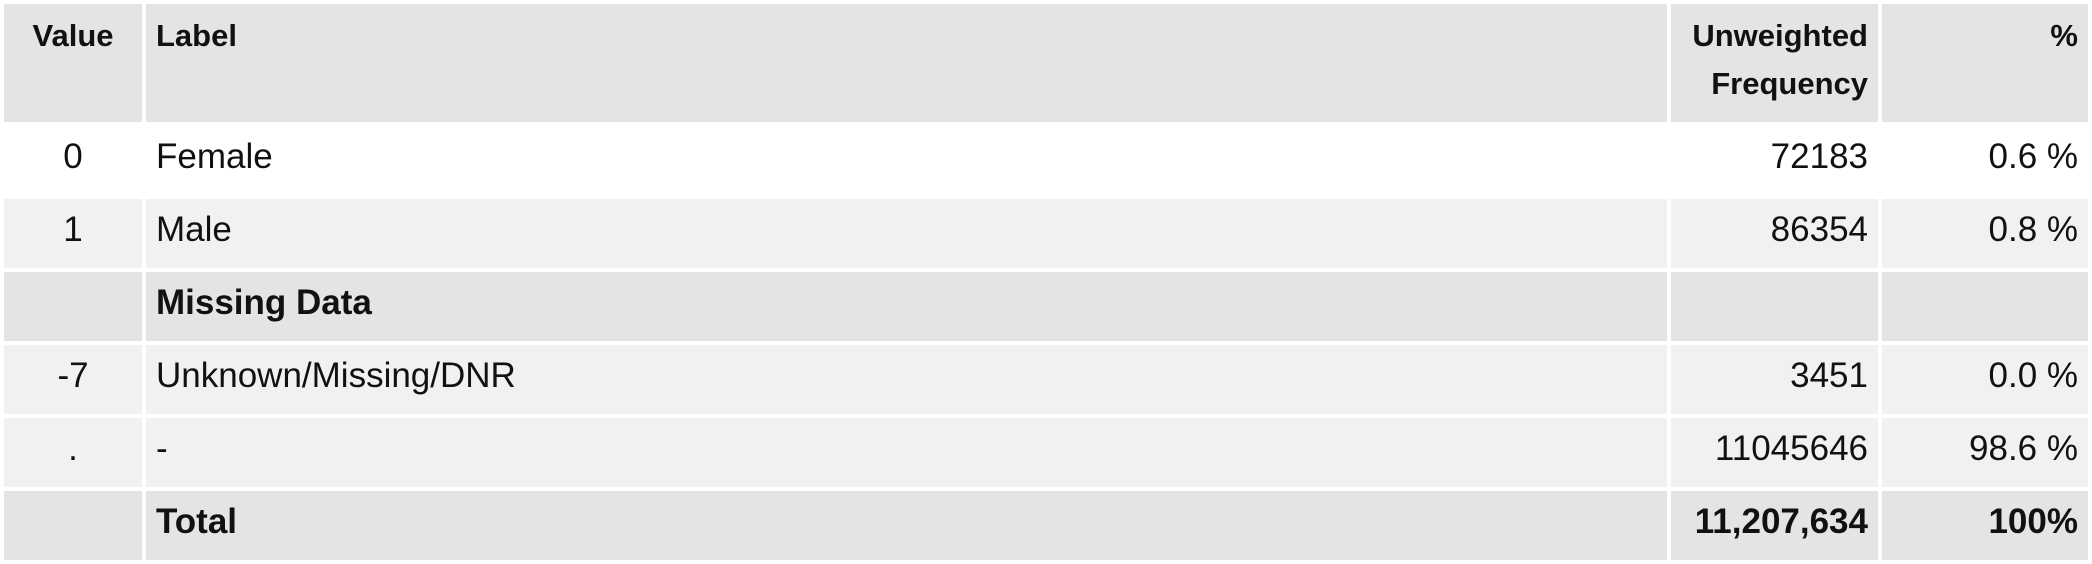 Image resolution: width=2092 pixels, height=564 pixels. Describe the element at coordinates (73, 233) in the screenshot. I see `cell-value: 1` at that location.